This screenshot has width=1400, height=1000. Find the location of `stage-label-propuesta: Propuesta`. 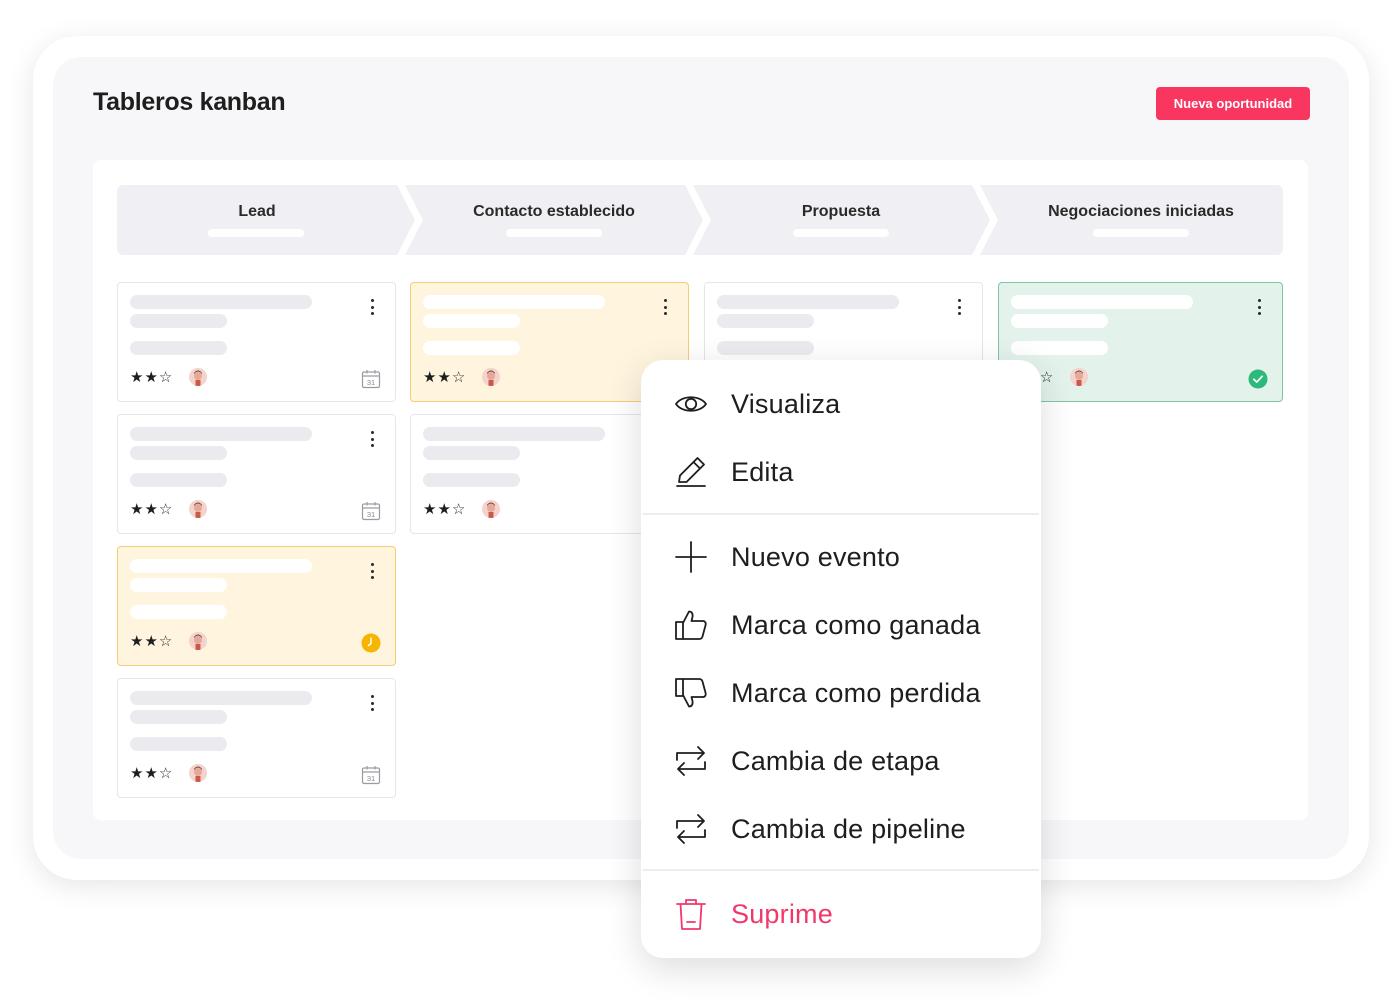

stage-label-propuesta: Propuesta is located at coordinates (841, 211).